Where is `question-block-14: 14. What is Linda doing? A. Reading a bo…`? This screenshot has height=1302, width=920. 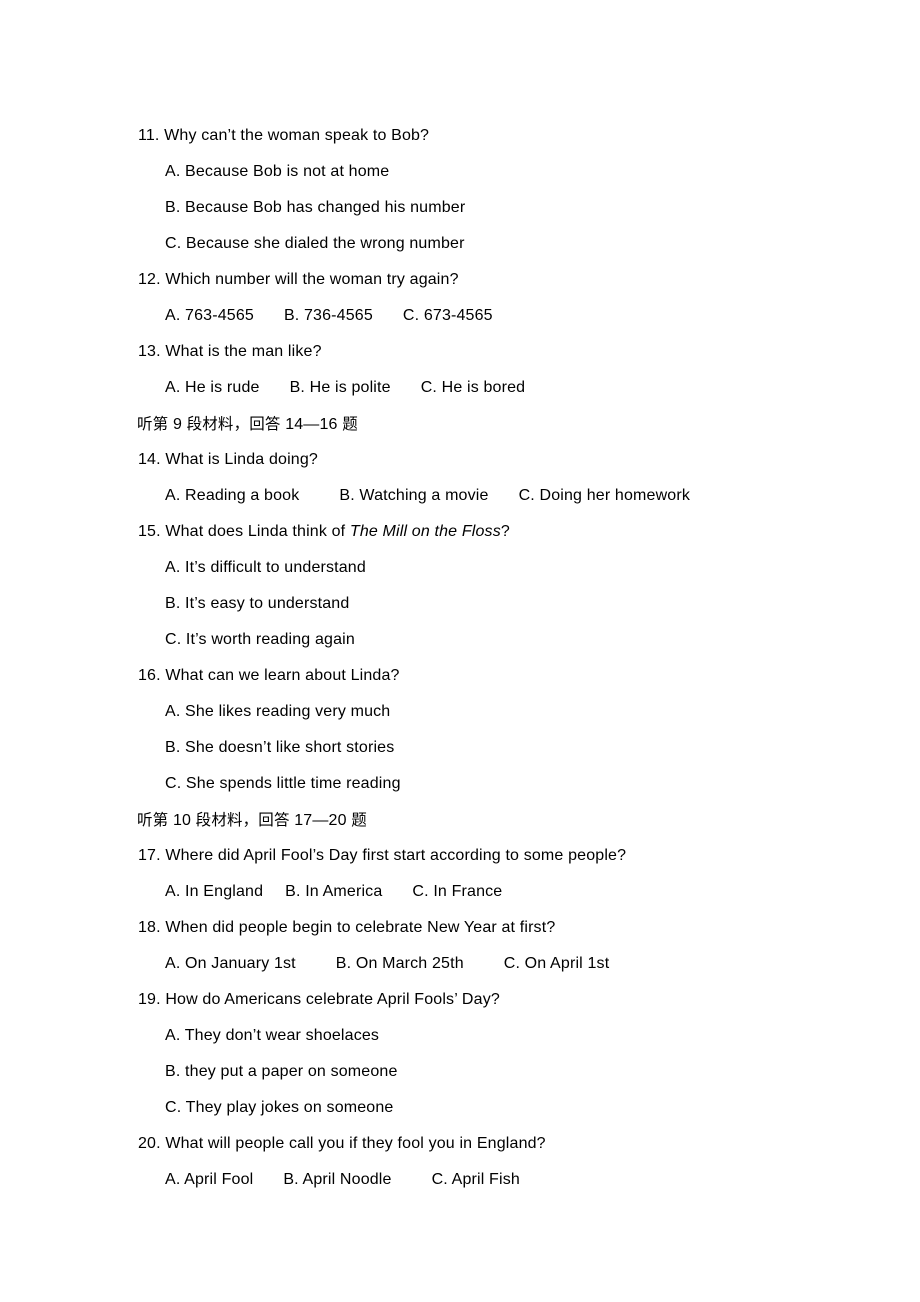
question-block-14: 14. What is Linda doing? A. Reading a bo… is located at coordinates (499, 478).